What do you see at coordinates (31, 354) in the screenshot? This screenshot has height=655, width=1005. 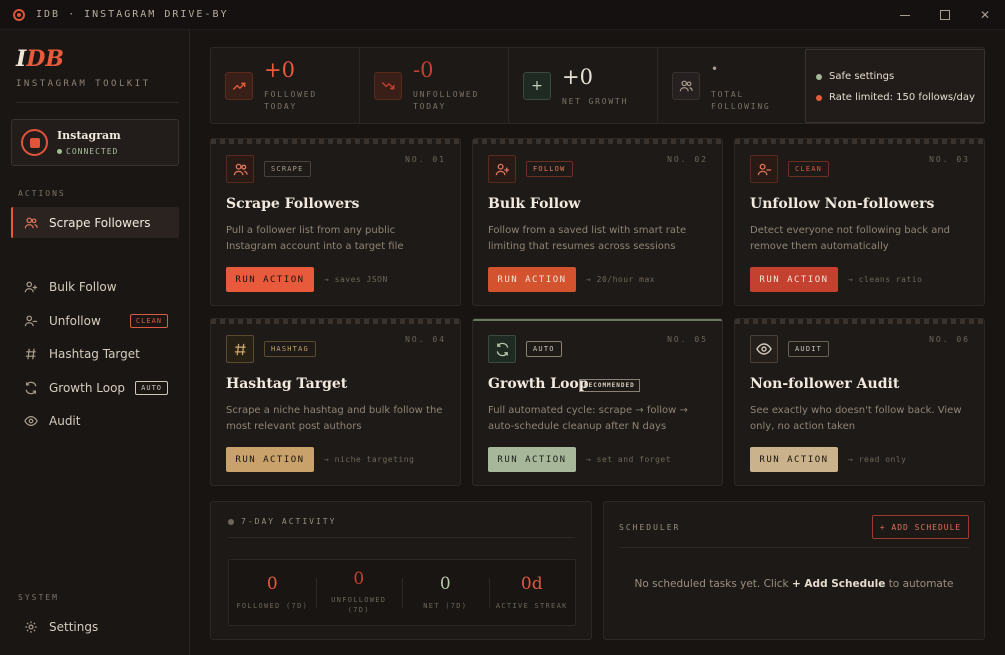 I see `hash-icon` at bounding box center [31, 354].